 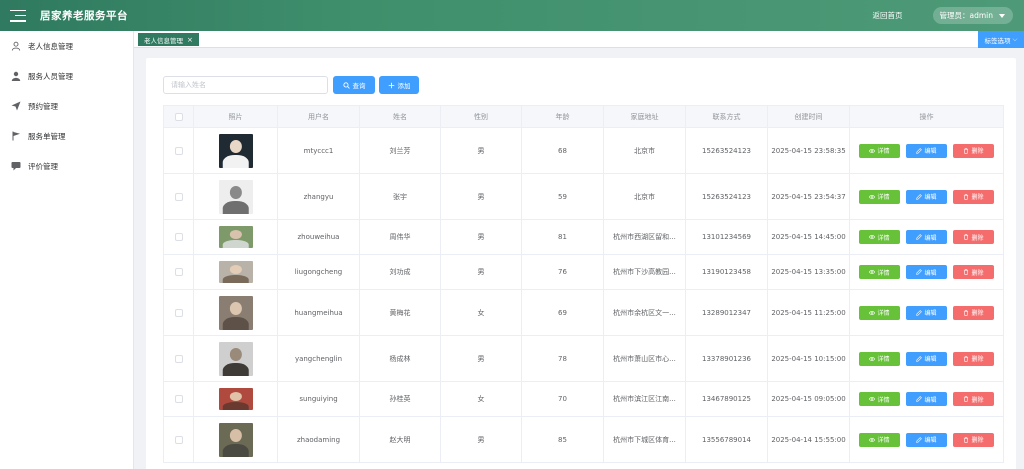 I want to click on gender-cell: 男, so click(x=481, y=272).